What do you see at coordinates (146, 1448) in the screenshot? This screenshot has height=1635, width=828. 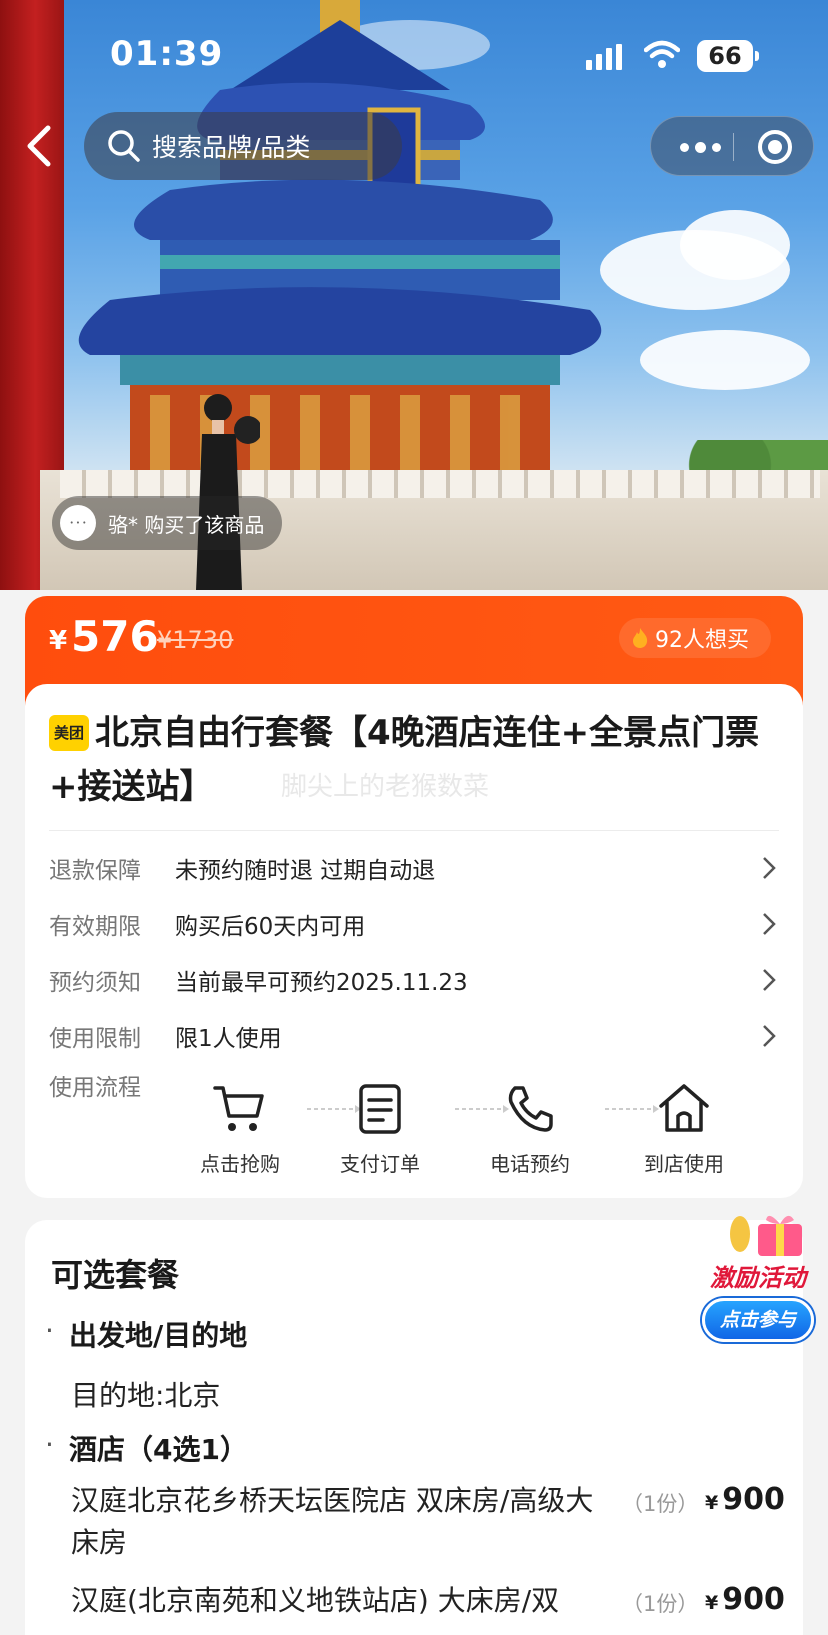 I see `section-heading: 酒店（4选1）` at bounding box center [146, 1448].